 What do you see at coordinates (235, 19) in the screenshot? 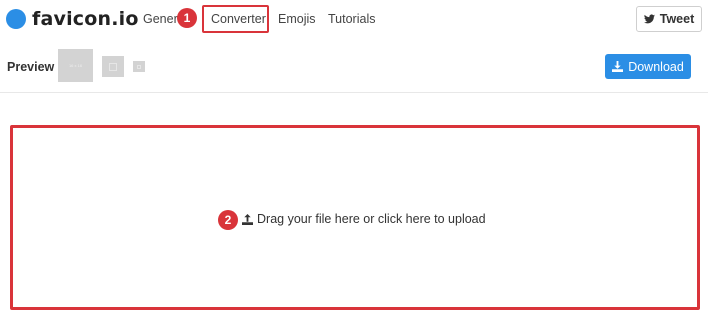
I see `converter-highlight-box` at bounding box center [235, 19].